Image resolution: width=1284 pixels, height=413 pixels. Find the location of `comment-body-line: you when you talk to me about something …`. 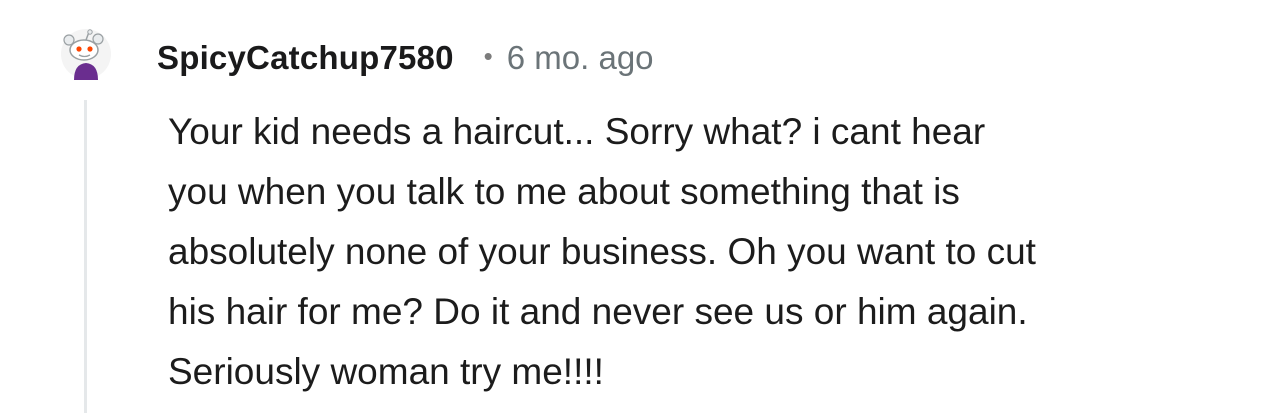

comment-body-line: you when you talk to me about something … is located at coordinates (564, 191).